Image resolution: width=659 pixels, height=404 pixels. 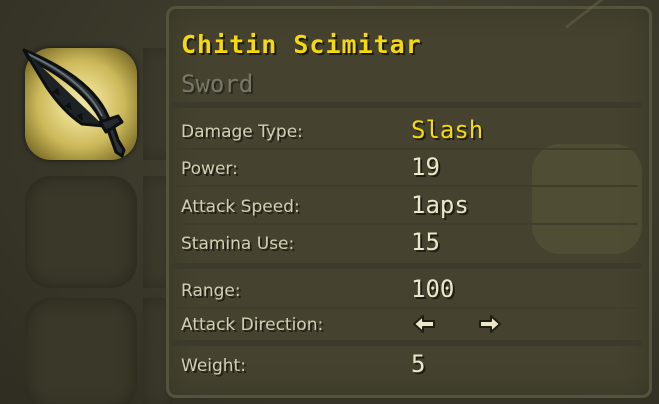 I want to click on stat-value-power: 19, so click(x=425, y=167).